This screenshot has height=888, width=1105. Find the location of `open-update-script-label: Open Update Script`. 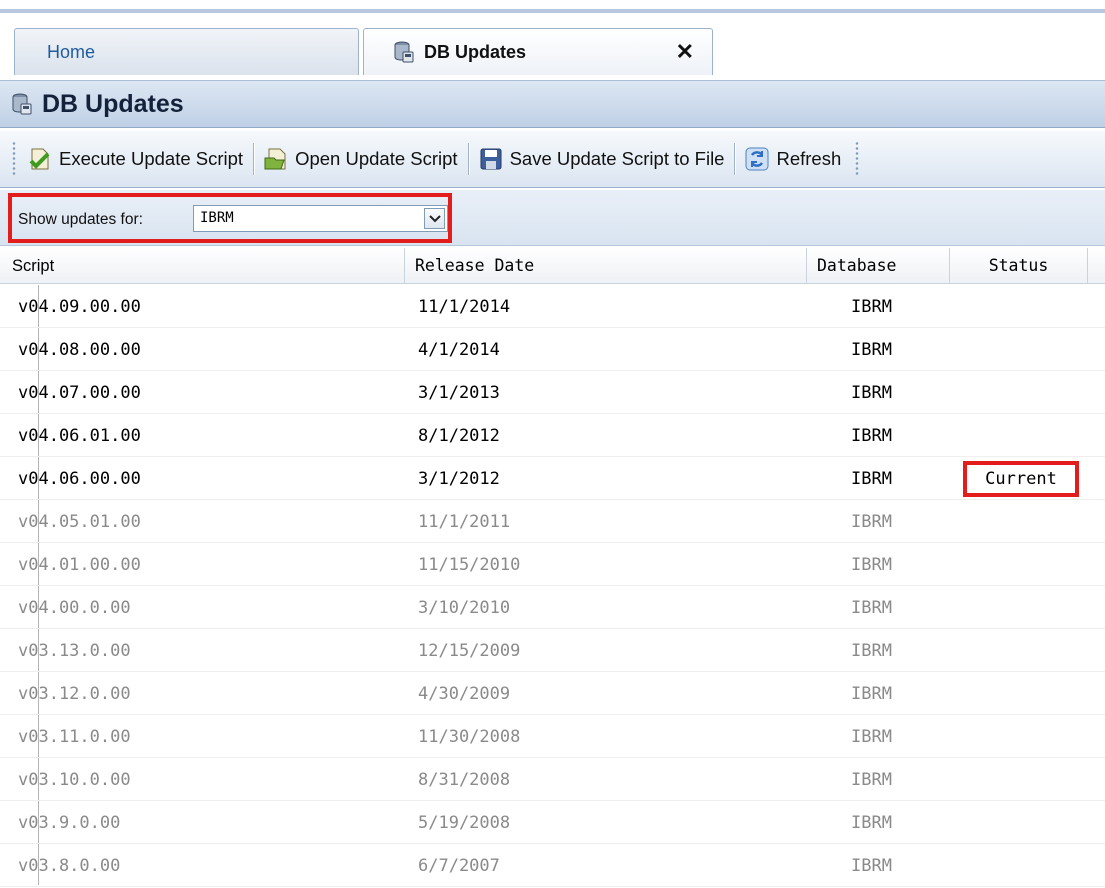

open-update-script-label: Open Update Script is located at coordinates (376, 158).